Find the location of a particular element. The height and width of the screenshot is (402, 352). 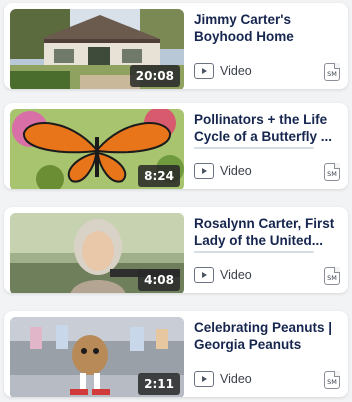

duration-badge: 2:11 is located at coordinates (159, 384).